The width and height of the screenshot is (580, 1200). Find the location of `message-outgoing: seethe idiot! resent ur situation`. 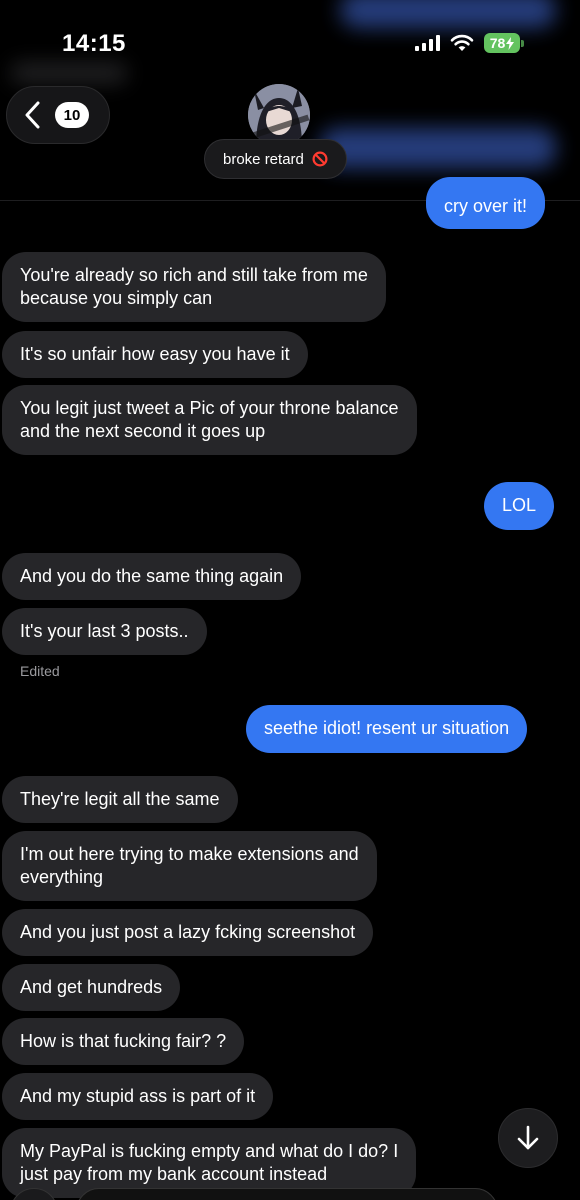

message-outgoing: seethe idiot! resent ur situation is located at coordinates (387, 729).